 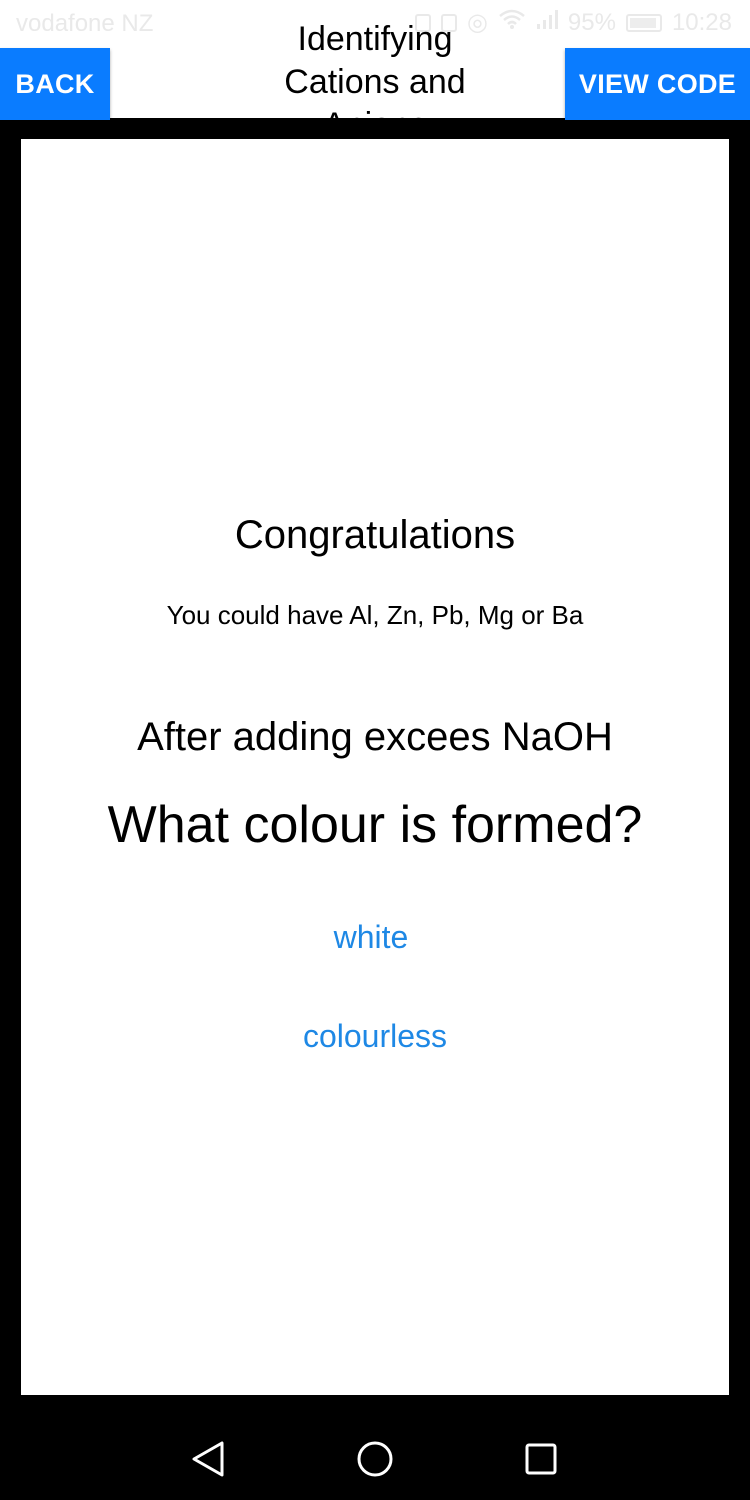 What do you see at coordinates (541, 1459) in the screenshot?
I see `nav-recents-icon` at bounding box center [541, 1459].